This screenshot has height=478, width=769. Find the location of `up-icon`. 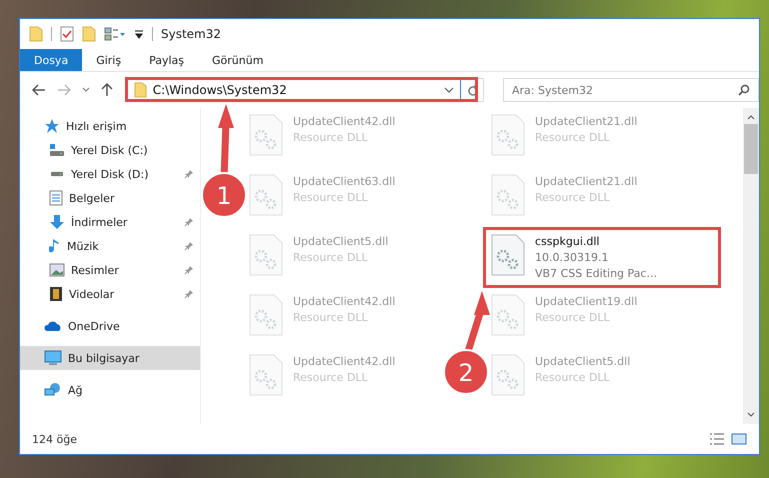

up-icon is located at coordinates (106, 90).